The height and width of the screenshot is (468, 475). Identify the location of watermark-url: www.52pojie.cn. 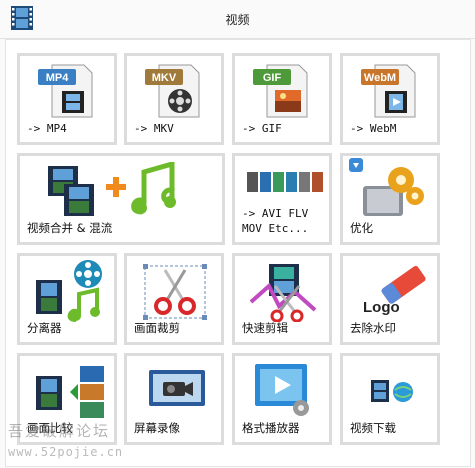
(66, 452).